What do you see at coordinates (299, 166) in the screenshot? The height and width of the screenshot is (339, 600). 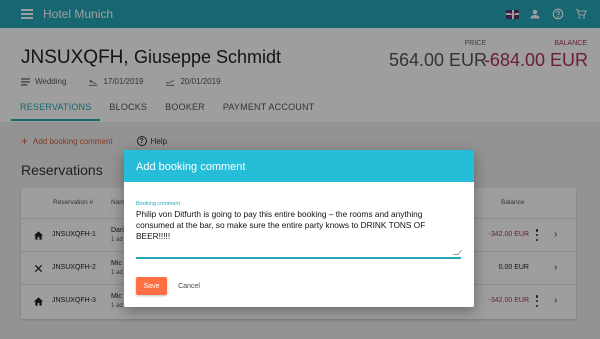 I see `dialog-title: Add booking comment` at bounding box center [299, 166].